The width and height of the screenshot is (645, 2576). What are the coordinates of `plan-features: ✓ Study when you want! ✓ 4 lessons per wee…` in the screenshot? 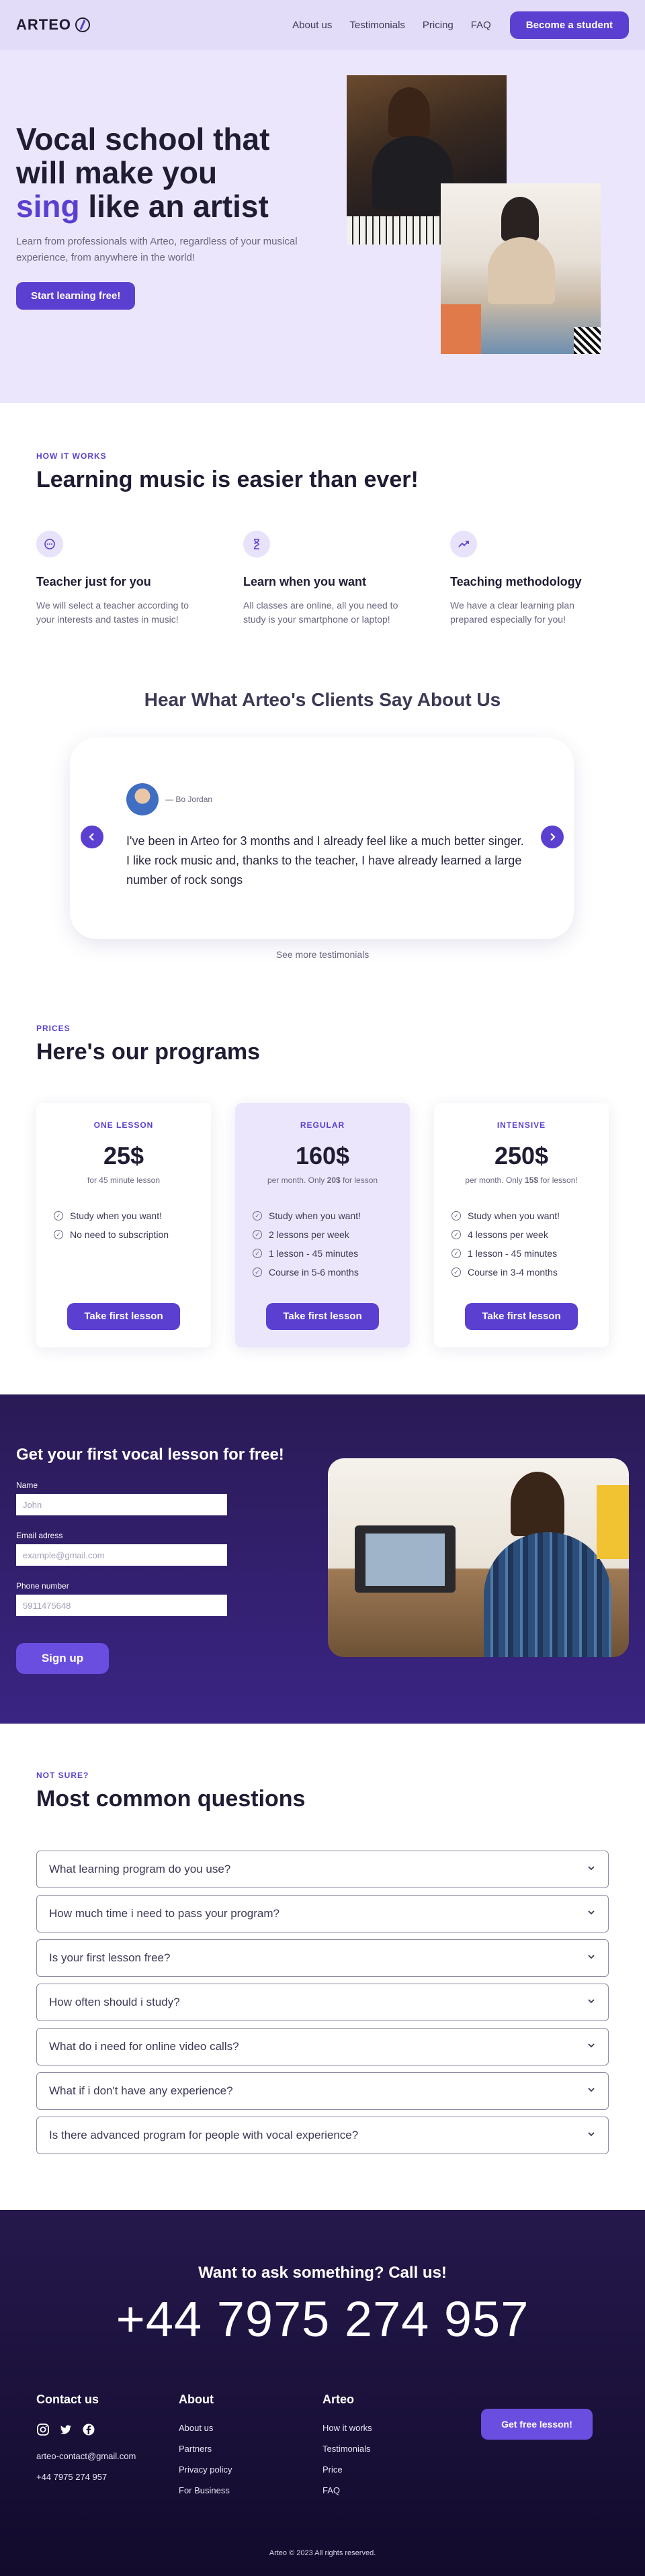 It's located at (506, 1244).